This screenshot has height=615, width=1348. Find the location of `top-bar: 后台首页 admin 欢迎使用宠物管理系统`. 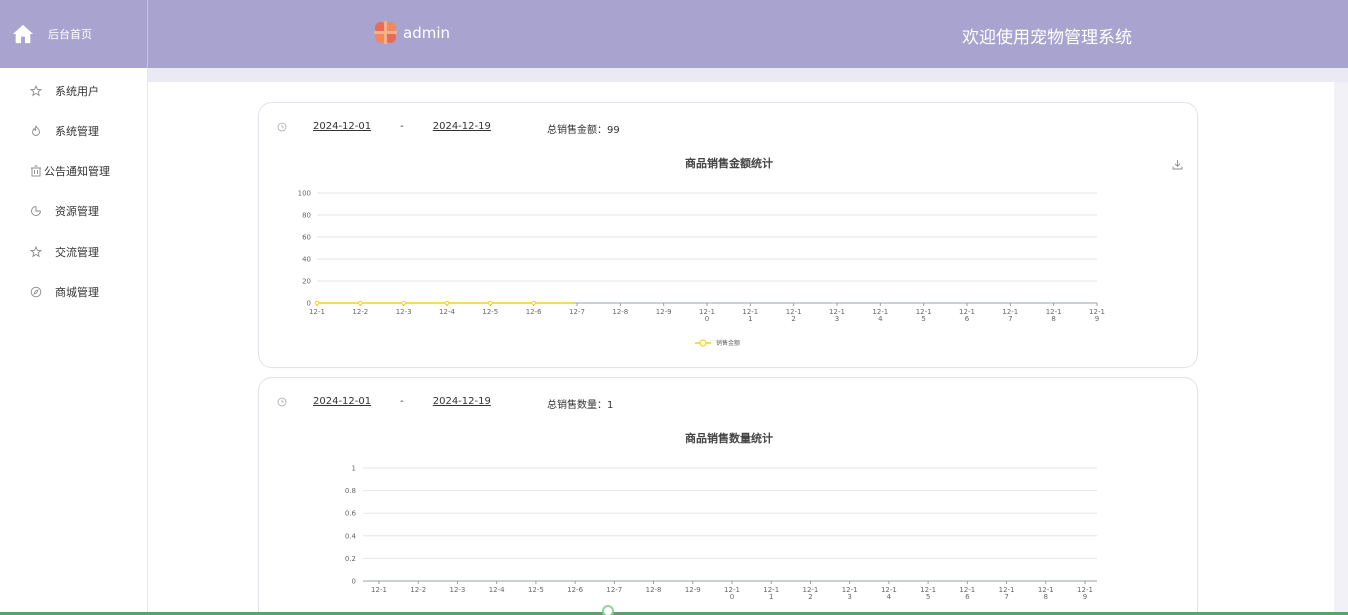

top-bar: 后台首页 admin 欢迎使用宠物管理系统 is located at coordinates (674, 34).